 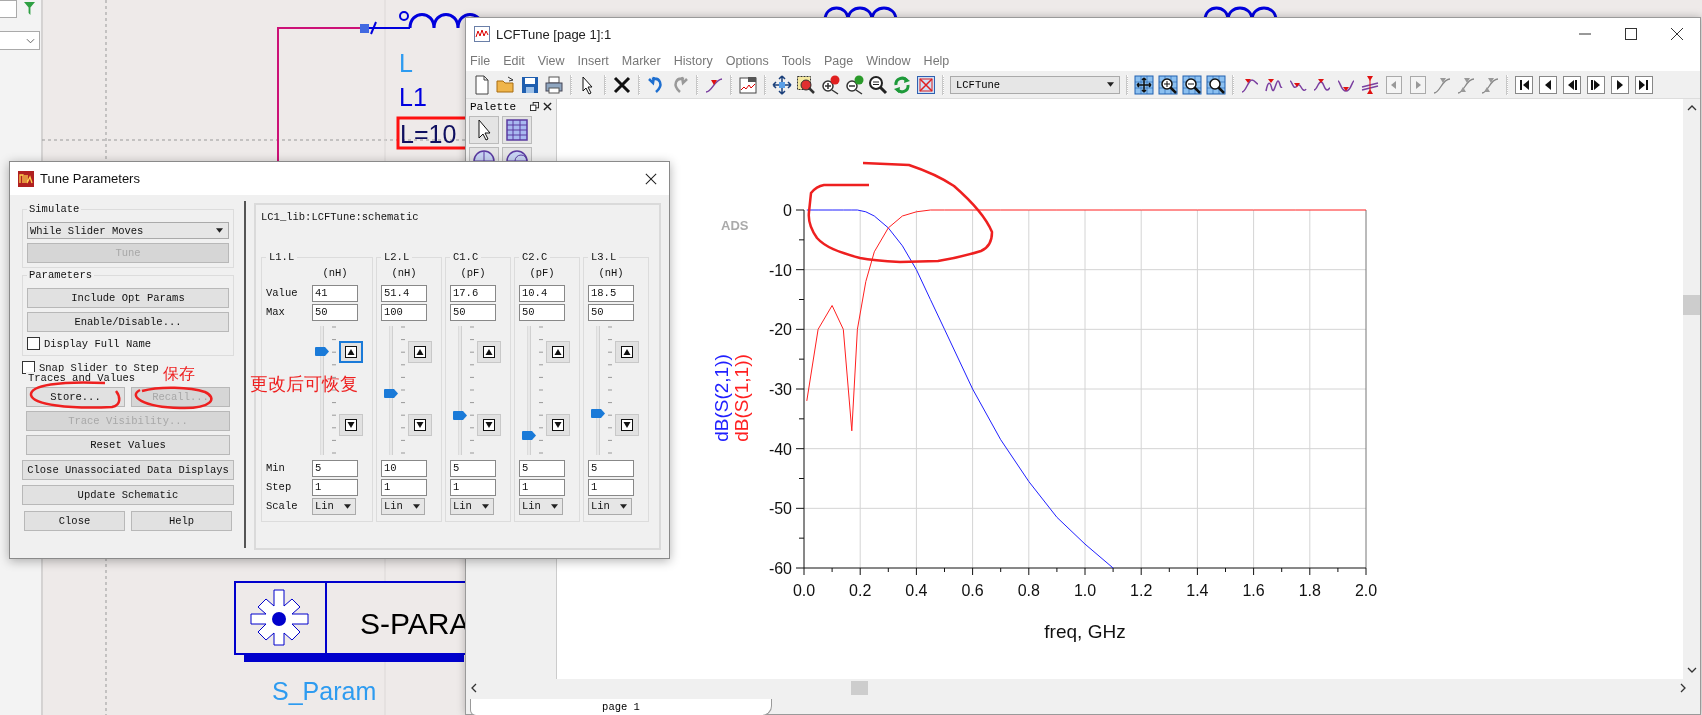 I want to click on checkbox, so click(x=33, y=343).